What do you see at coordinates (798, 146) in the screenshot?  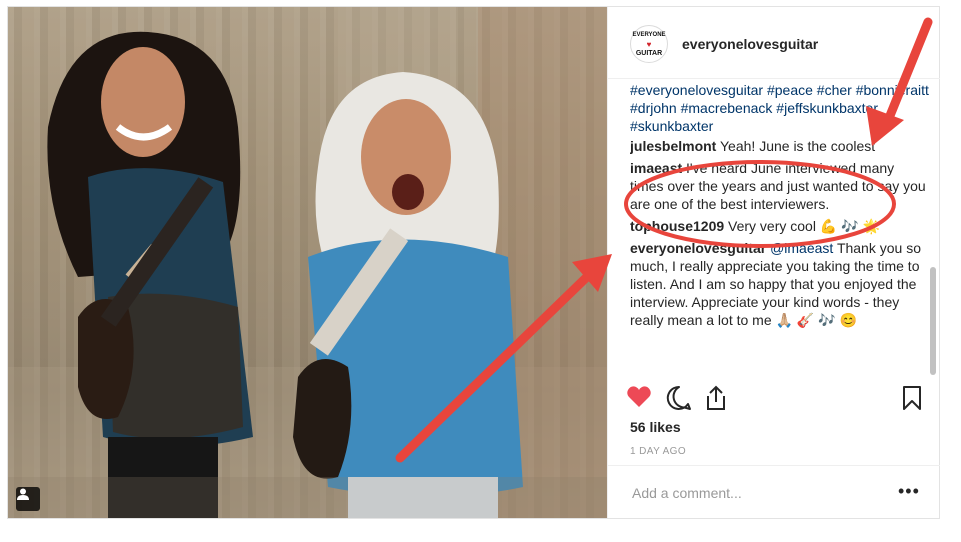 I see `comment-text: Yeah! June is the coolest` at bounding box center [798, 146].